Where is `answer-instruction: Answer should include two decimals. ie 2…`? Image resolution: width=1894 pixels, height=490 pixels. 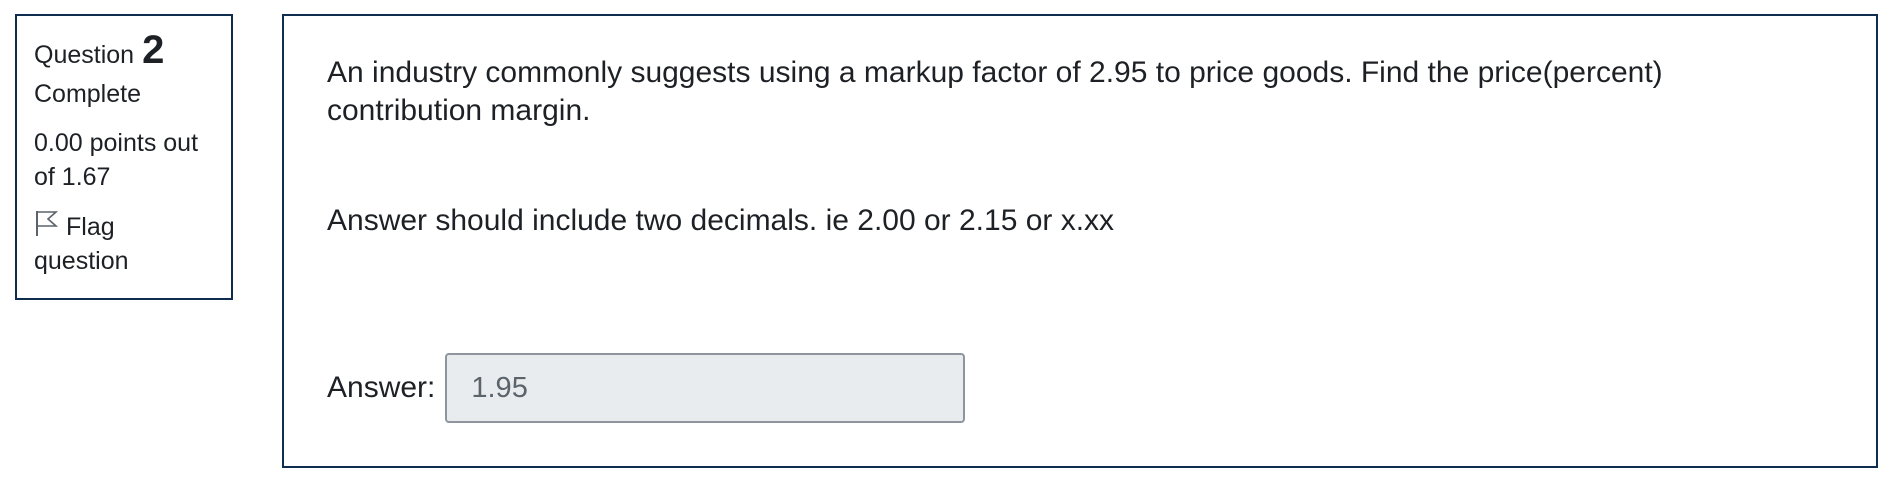
answer-instruction: Answer should include two decimals. ie 2… is located at coordinates (721, 220).